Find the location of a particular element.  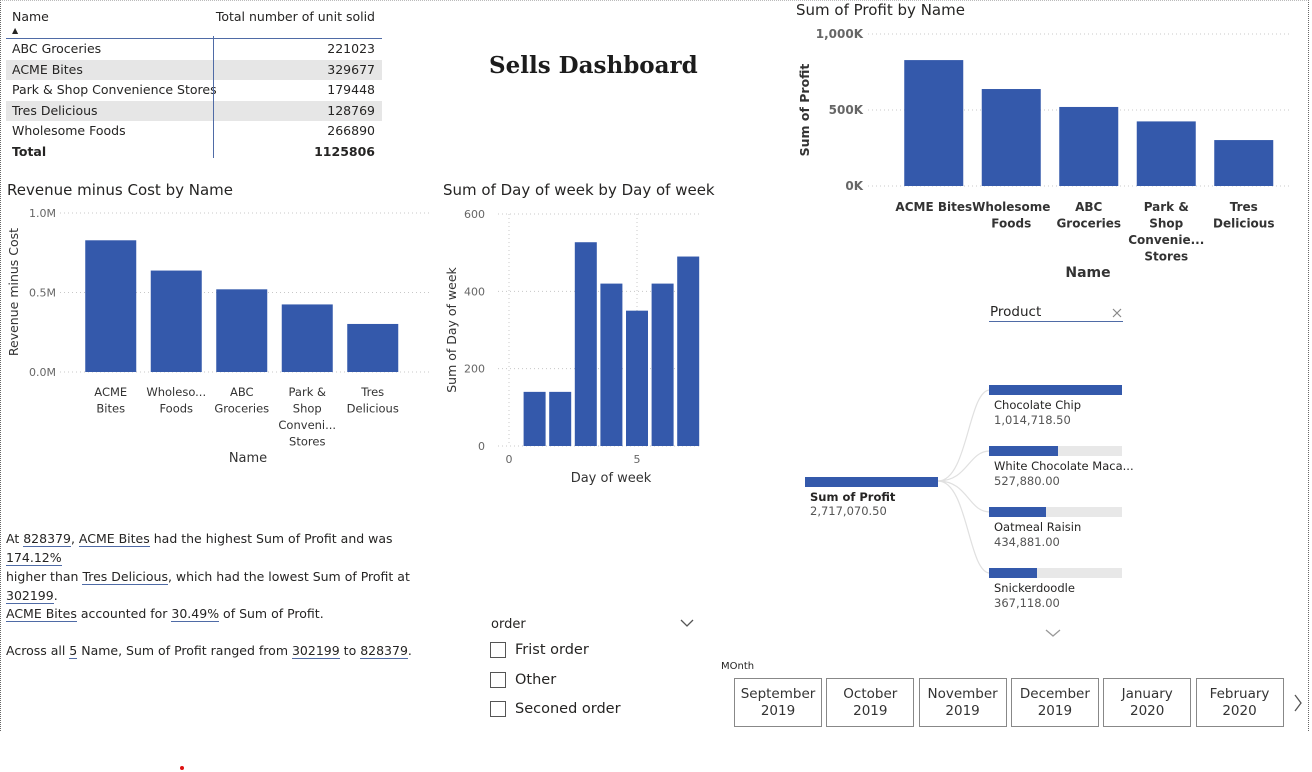

close-icon is located at coordinates (1117, 313).